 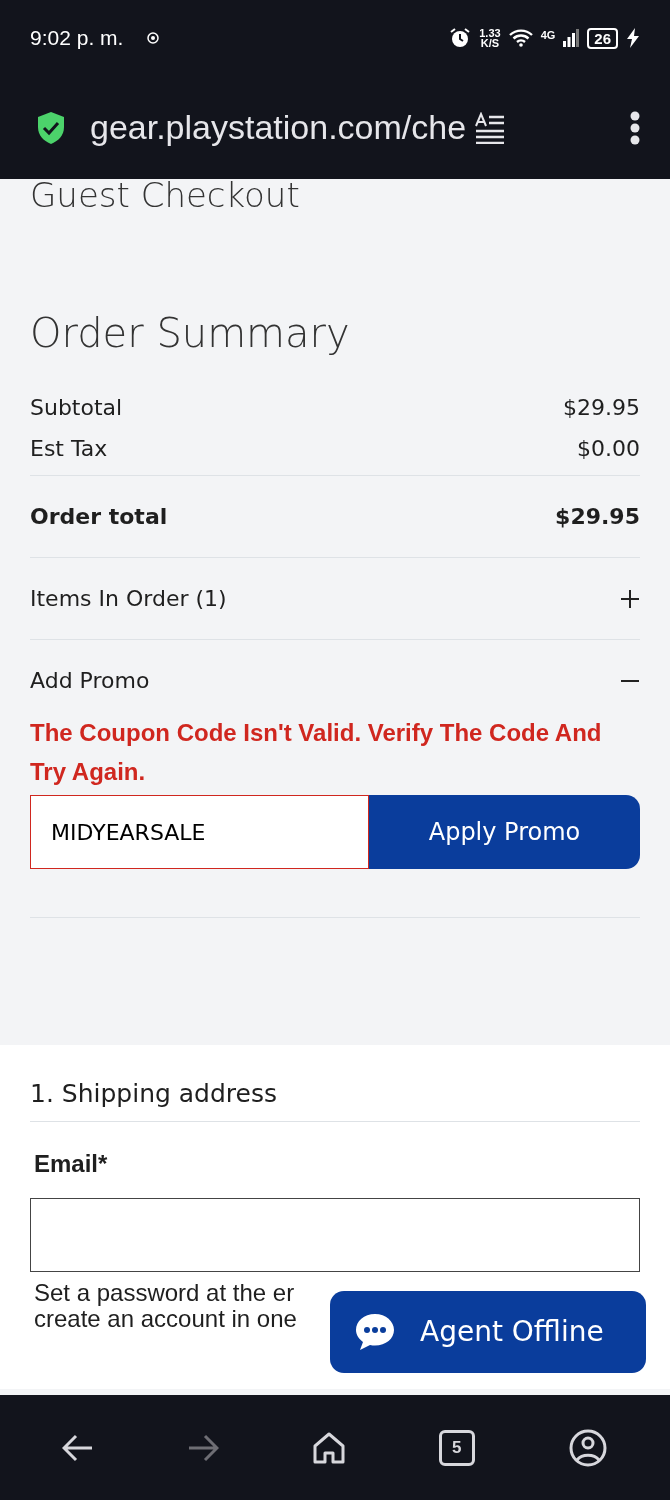 I want to click on line-amount: $0.00, so click(x=608, y=449).